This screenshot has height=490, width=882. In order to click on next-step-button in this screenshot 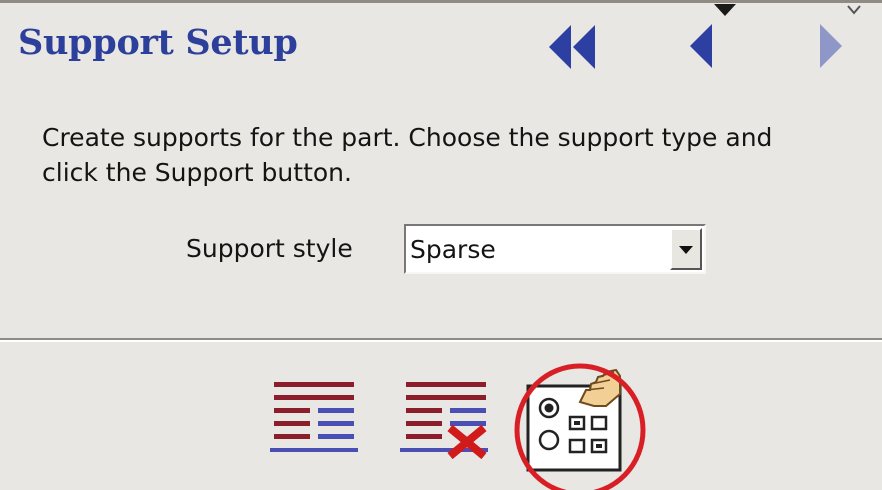, I will do `click(841, 36)`.